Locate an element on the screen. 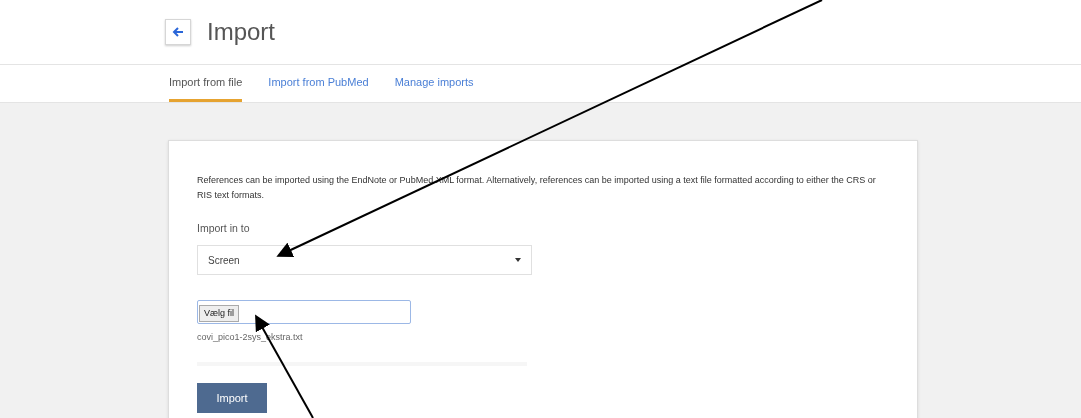 The height and width of the screenshot is (418, 1081). import-into-dropdown: Screen is located at coordinates (364, 260).